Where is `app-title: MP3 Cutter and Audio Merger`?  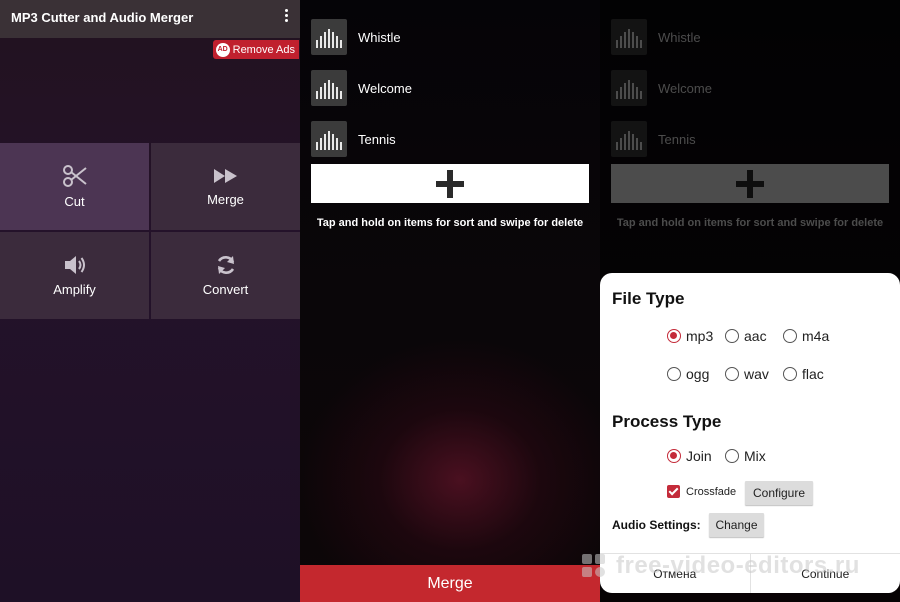 app-title: MP3 Cutter and Audio Merger is located at coordinates (102, 17).